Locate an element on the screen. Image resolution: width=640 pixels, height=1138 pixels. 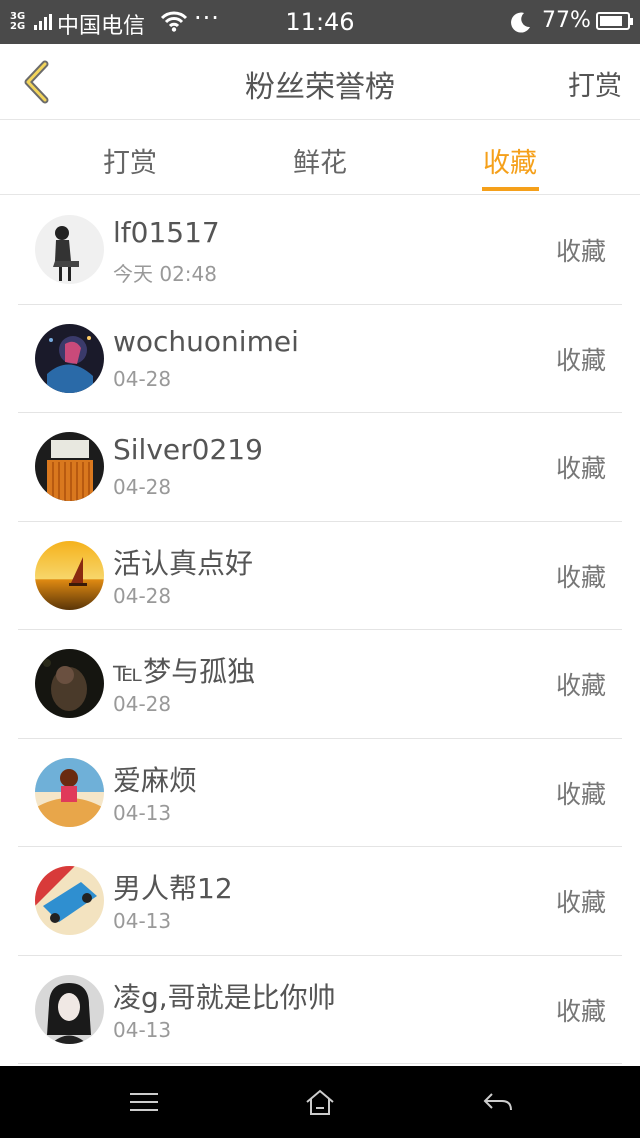
user-name: 凌g,哥就是比你帅 is located at coordinates (224, 997).